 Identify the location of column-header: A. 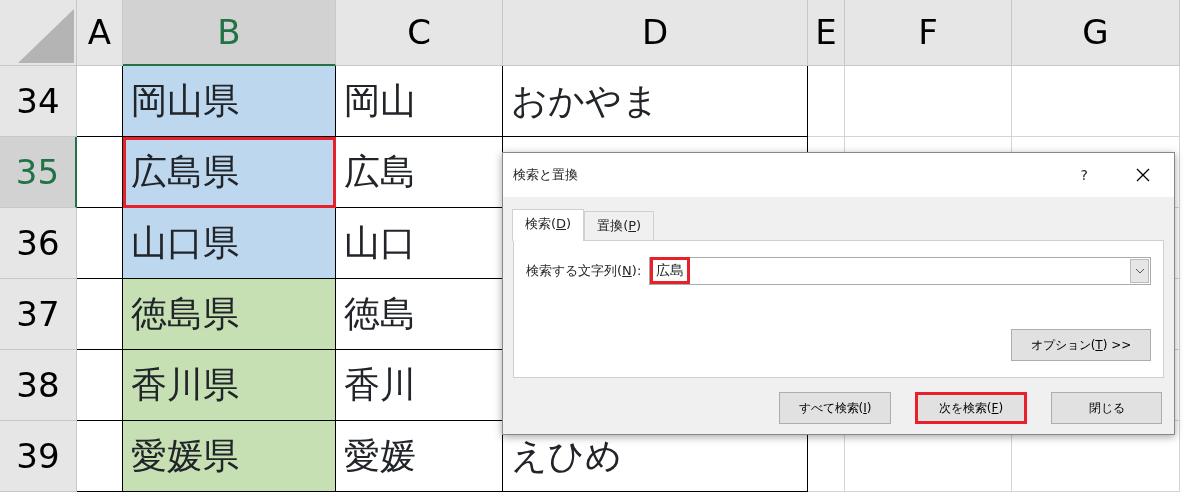
(100, 33).